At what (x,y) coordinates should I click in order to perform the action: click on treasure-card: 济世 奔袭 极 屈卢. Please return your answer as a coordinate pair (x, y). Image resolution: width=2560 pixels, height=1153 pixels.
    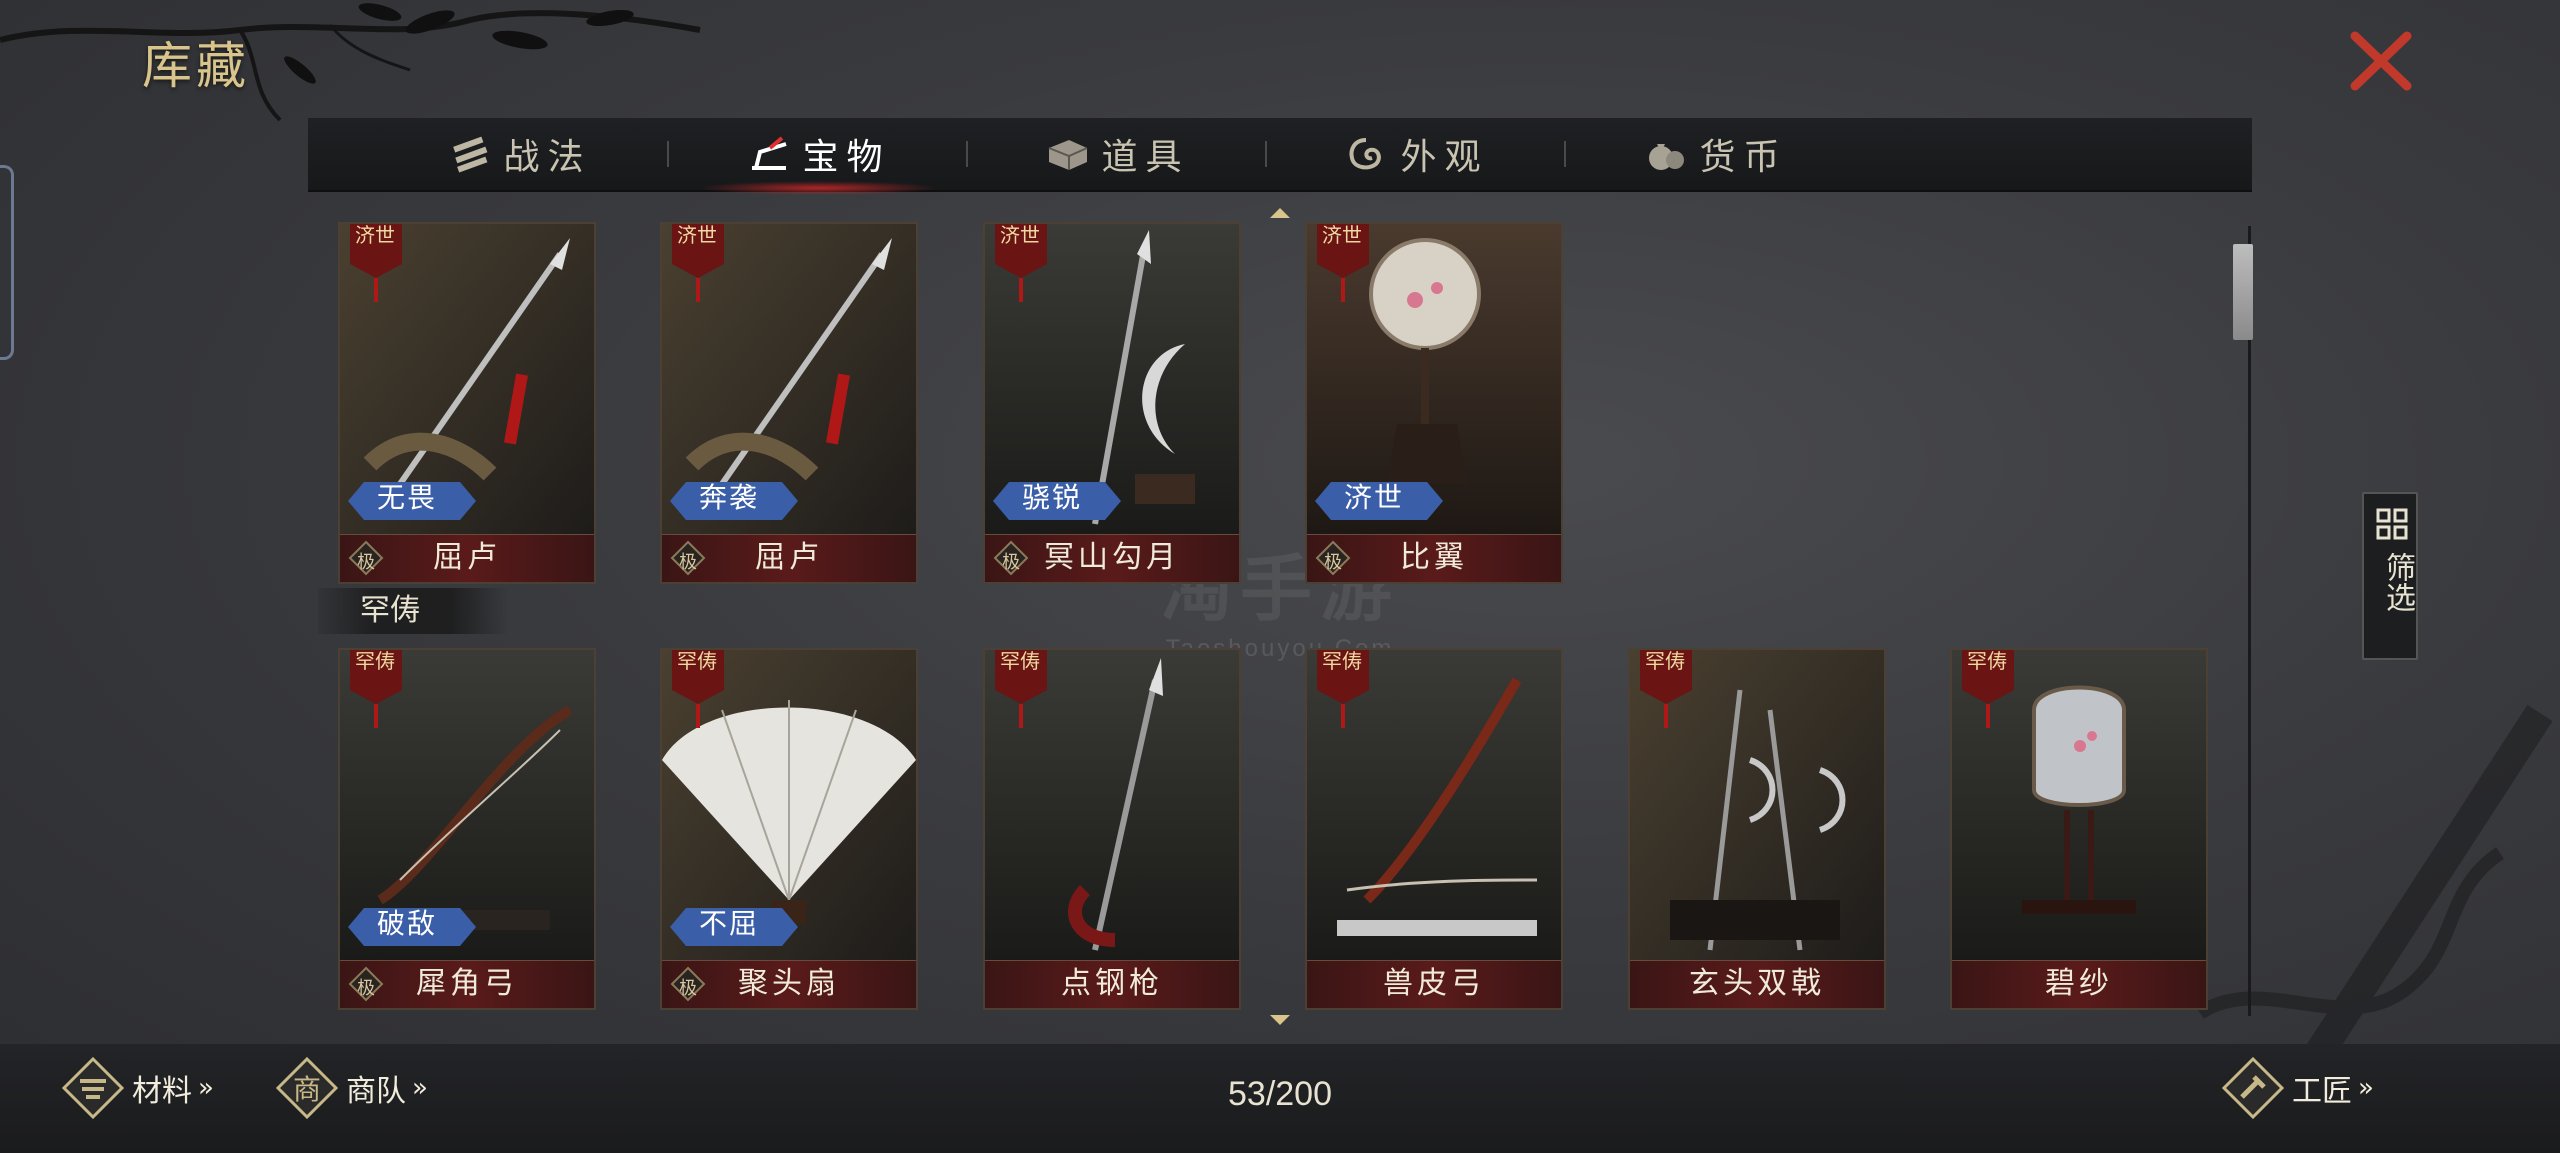
    Looking at the image, I should click on (789, 403).